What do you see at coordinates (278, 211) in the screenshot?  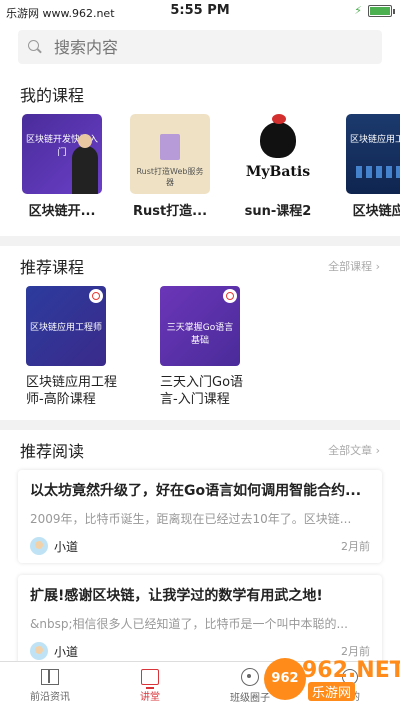 I see `course-name: sun-课程2` at bounding box center [278, 211].